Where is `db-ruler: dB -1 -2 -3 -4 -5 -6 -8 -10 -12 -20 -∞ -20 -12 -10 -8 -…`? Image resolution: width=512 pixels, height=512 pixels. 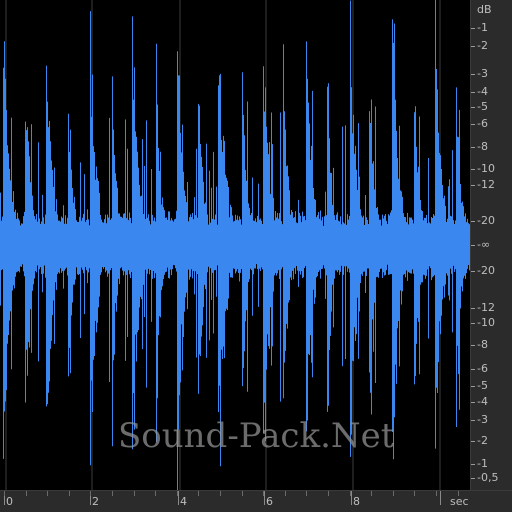 db-ruler: dB -1 -2 -3 -4 -5 -6 -8 -10 -12 -20 -∞ -20 -12 -10 -8 -… is located at coordinates (491, 245).